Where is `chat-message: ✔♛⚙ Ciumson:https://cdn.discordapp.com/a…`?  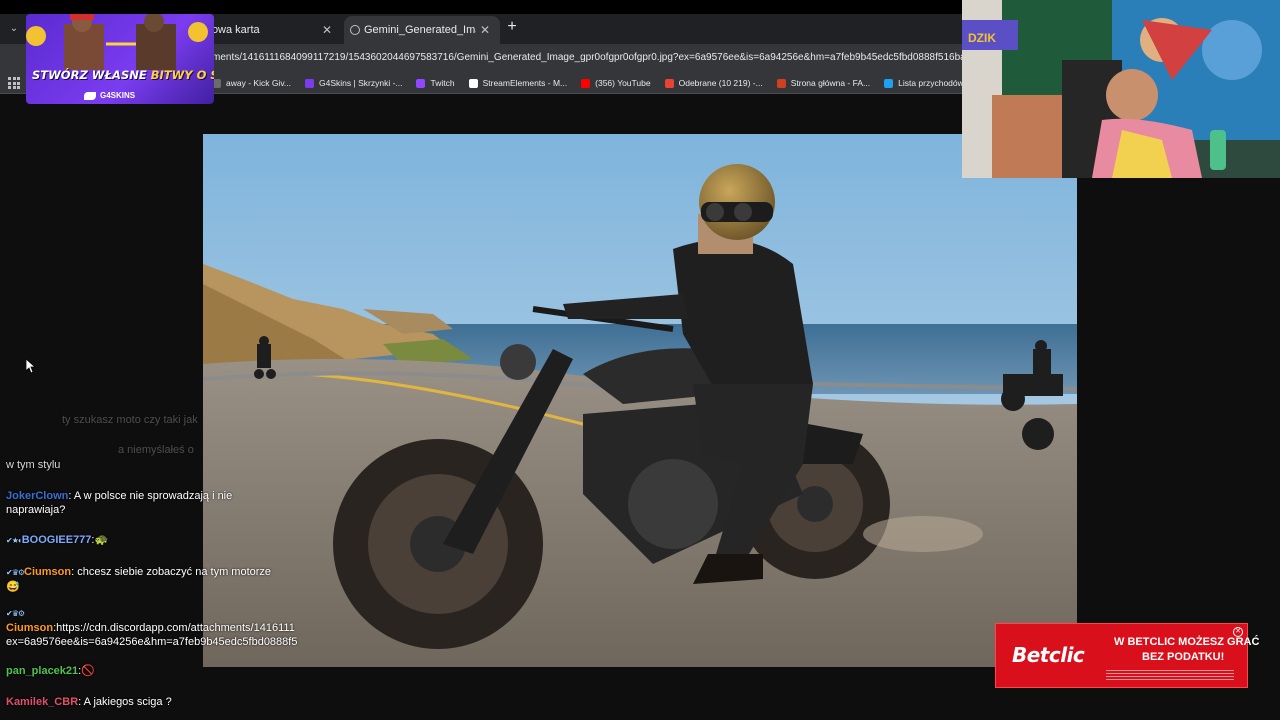
chat-message: ✔♛⚙ Ciumson:https://cdn.discordapp.com/a… is located at coordinates (152, 628).